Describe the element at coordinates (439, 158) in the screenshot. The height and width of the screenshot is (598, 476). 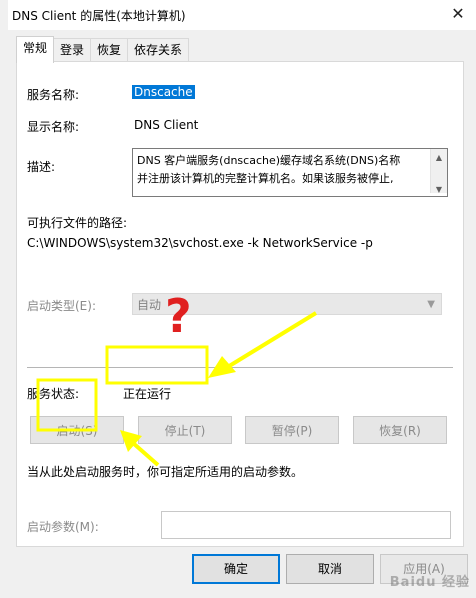
I see `scroll-up-icon: ▲` at that location.